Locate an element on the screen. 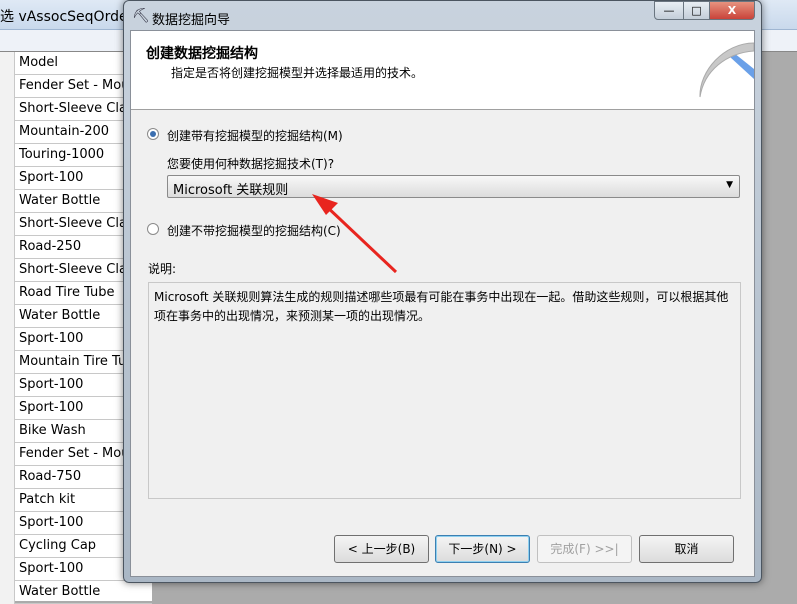 This screenshot has height=604, width=797. maximize-button: □ is located at coordinates (696, 10).